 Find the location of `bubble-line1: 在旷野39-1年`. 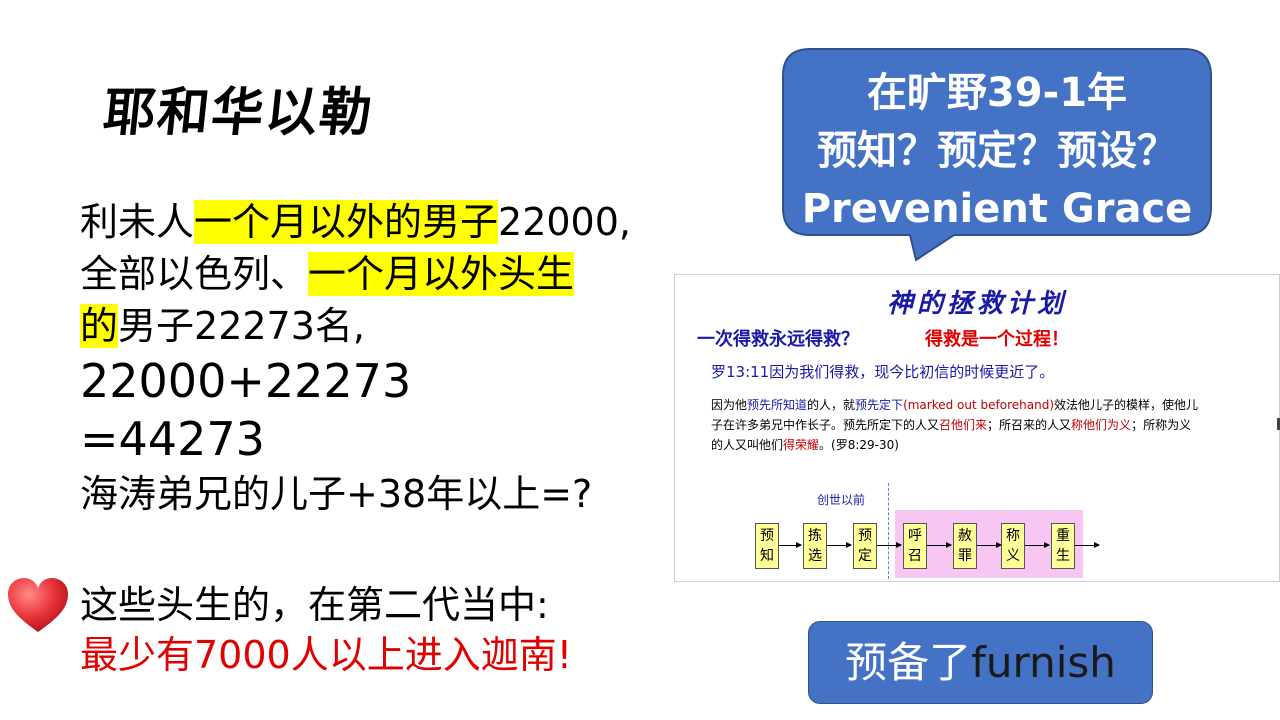

bubble-line1: 在旷野39-1年 is located at coordinates (997, 93).